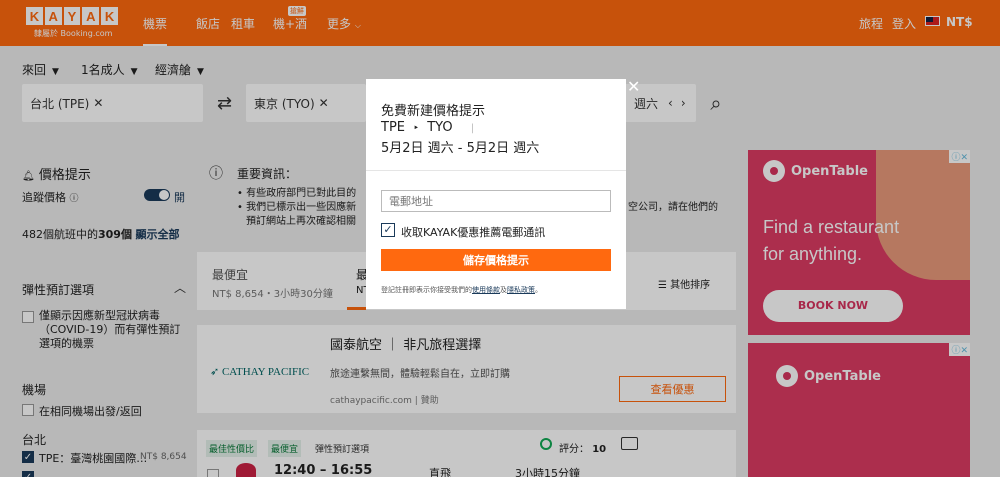 Image resolution: width=1000 pixels, height=477 pixels. What do you see at coordinates (503, 290) in the screenshot?
I see `legal-and: 及` at bounding box center [503, 290].